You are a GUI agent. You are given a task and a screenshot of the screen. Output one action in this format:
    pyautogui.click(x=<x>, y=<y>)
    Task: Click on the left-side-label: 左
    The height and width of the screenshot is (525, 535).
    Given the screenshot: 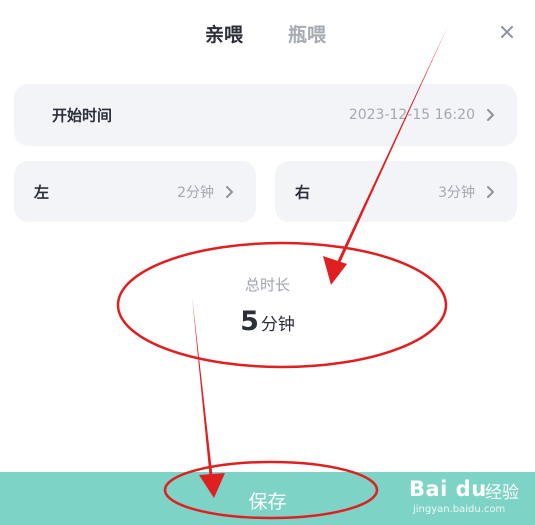 What is the action you would take?
    pyautogui.click(x=42, y=192)
    